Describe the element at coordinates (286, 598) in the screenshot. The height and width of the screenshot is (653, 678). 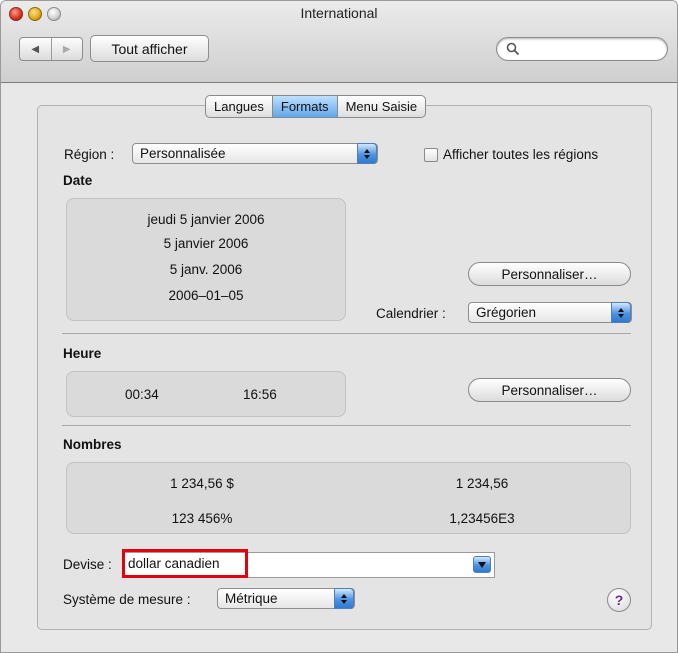
I see `measure-popup: Métrique` at that location.